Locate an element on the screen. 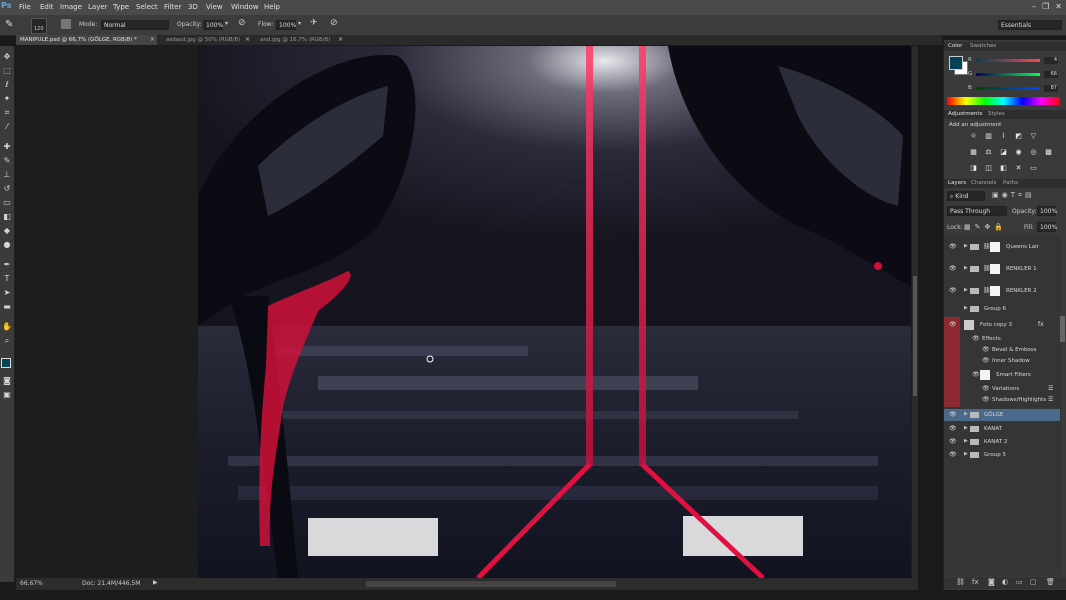 The width and height of the screenshot is (1066, 600). color-lookup-icon: ▩ is located at coordinates (1048, 152).